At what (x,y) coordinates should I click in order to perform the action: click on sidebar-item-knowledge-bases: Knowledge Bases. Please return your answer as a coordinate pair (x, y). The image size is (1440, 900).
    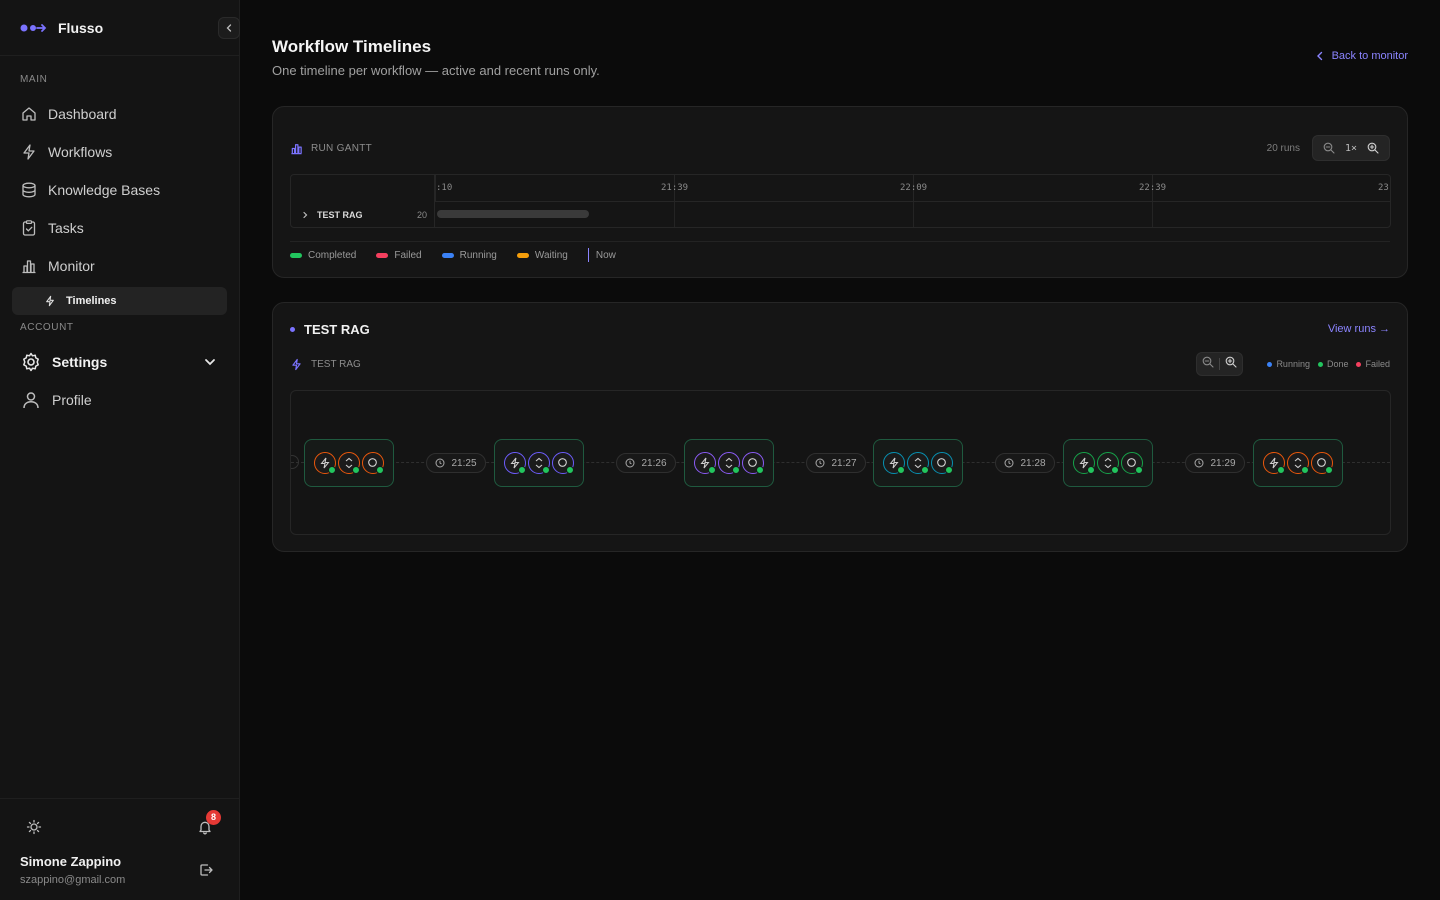
    Looking at the image, I should click on (119, 190).